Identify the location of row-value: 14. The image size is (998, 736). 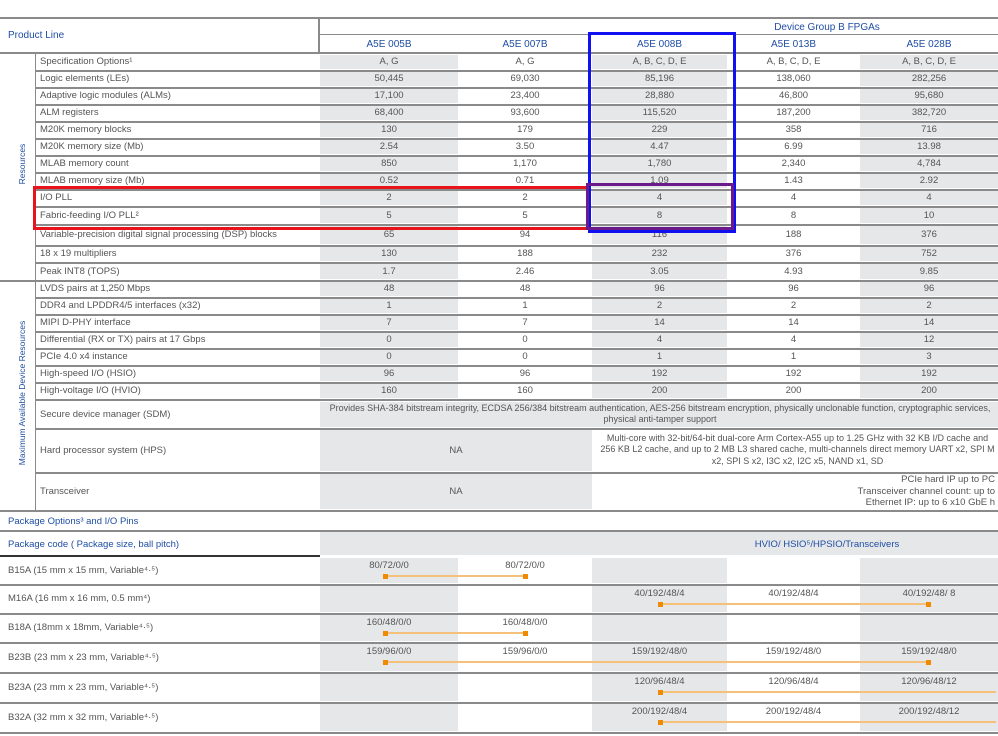
(659, 322).